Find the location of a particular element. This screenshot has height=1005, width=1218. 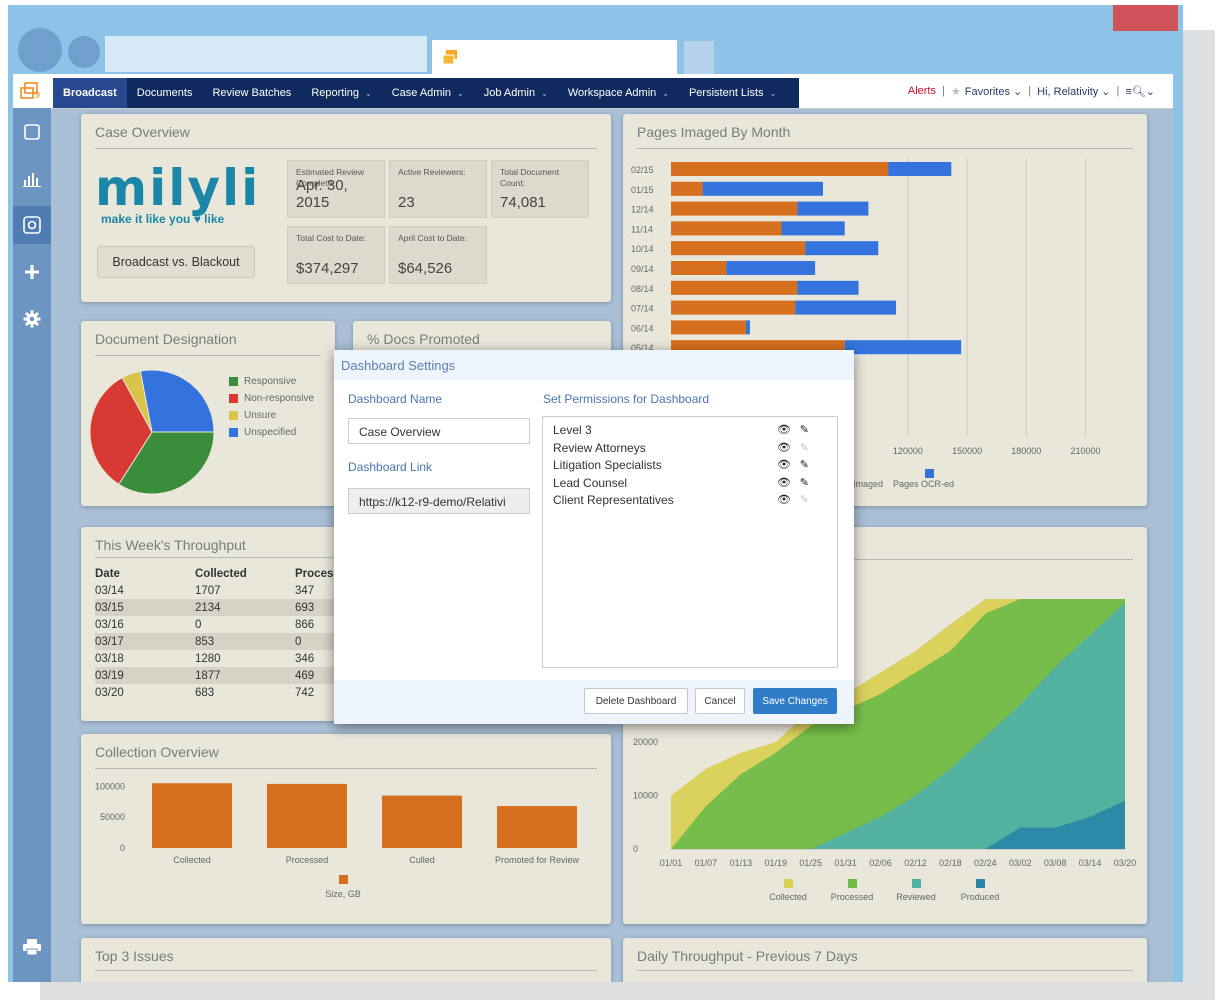

legend-label: Unsure is located at coordinates (260, 415).